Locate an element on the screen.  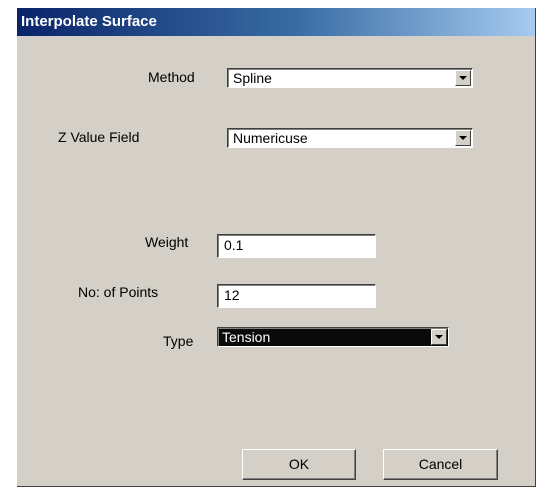
weight-label: Weight is located at coordinates (167, 242).